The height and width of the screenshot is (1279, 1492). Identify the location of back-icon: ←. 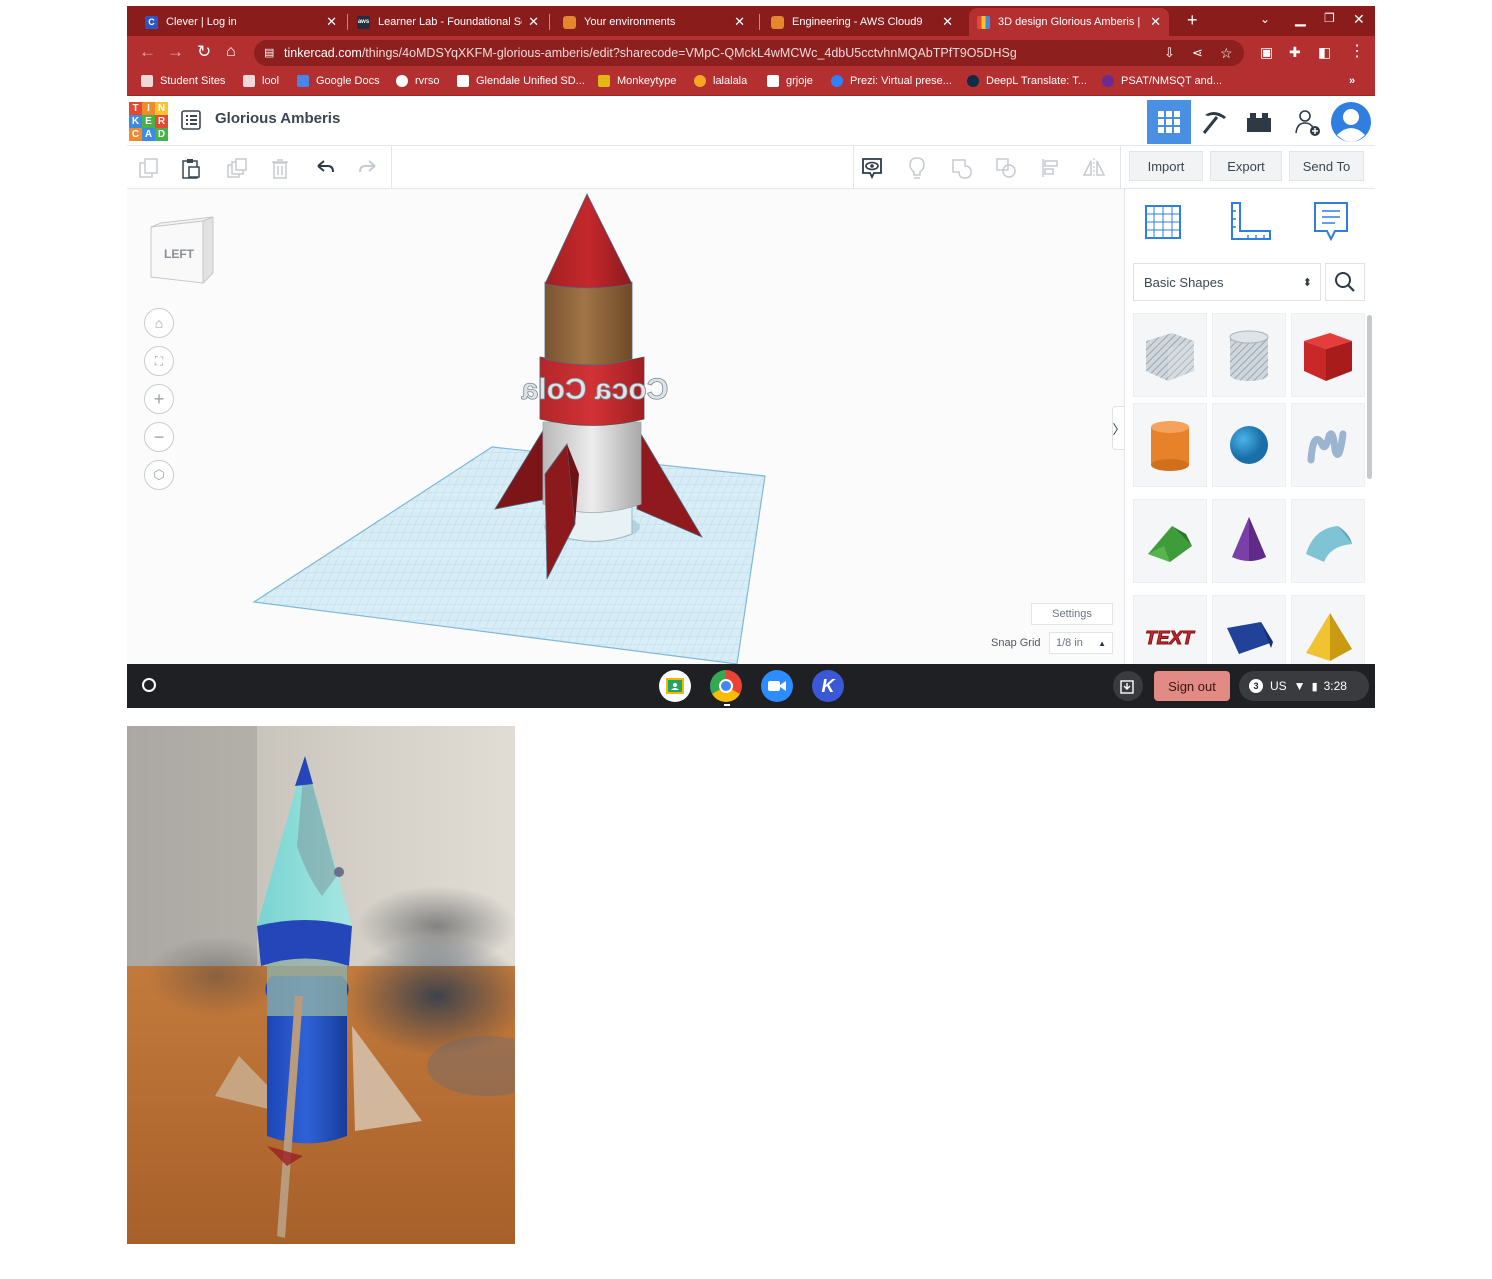
(147, 52).